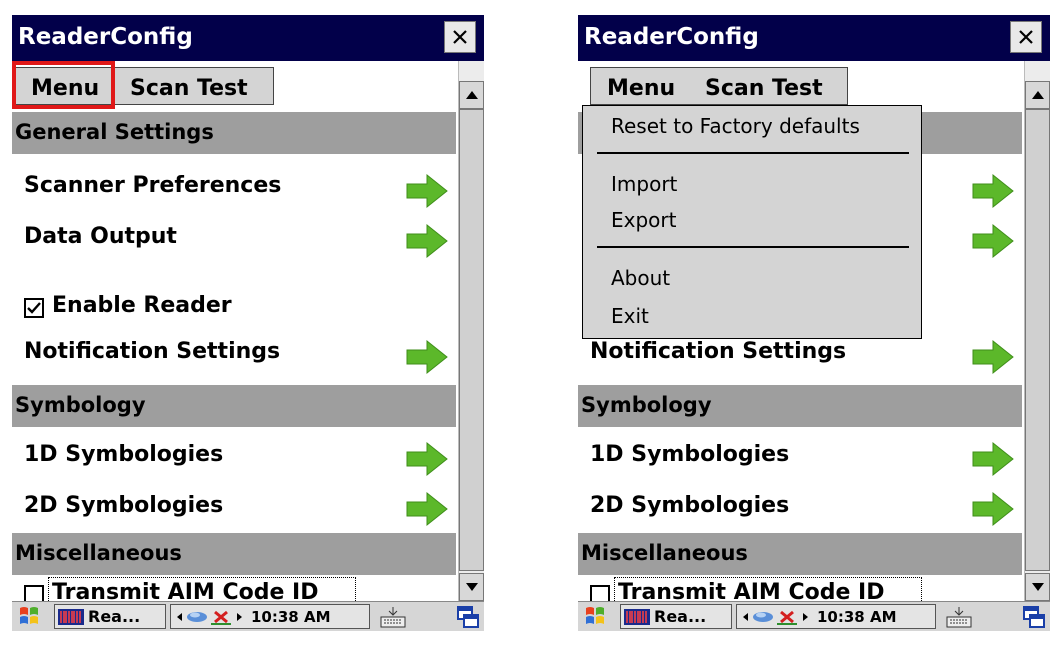 The image size is (1050, 646). What do you see at coordinates (63, 85) in the screenshot?
I see `menu-highlight-annotation` at bounding box center [63, 85].